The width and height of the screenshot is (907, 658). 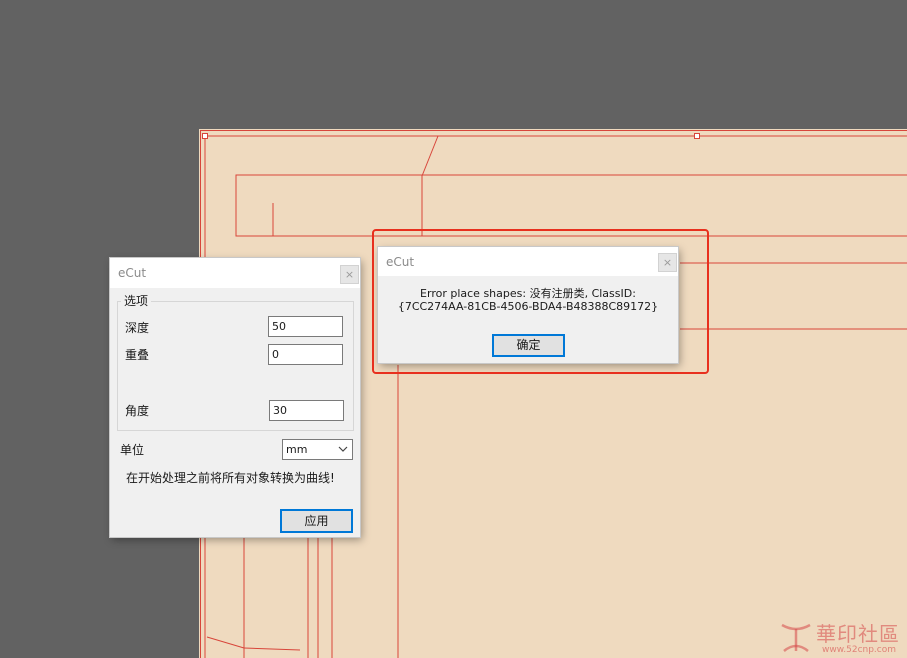 What do you see at coordinates (225, 642) in the screenshot?
I see `bottom-diagonal-line` at bounding box center [225, 642].